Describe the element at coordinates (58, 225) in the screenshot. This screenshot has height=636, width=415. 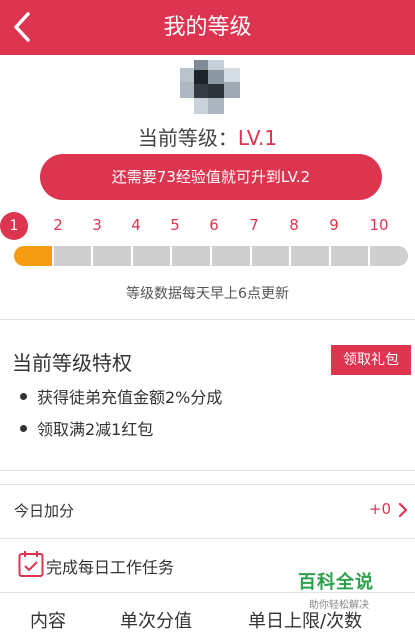
I see `level-number-2: 2` at that location.